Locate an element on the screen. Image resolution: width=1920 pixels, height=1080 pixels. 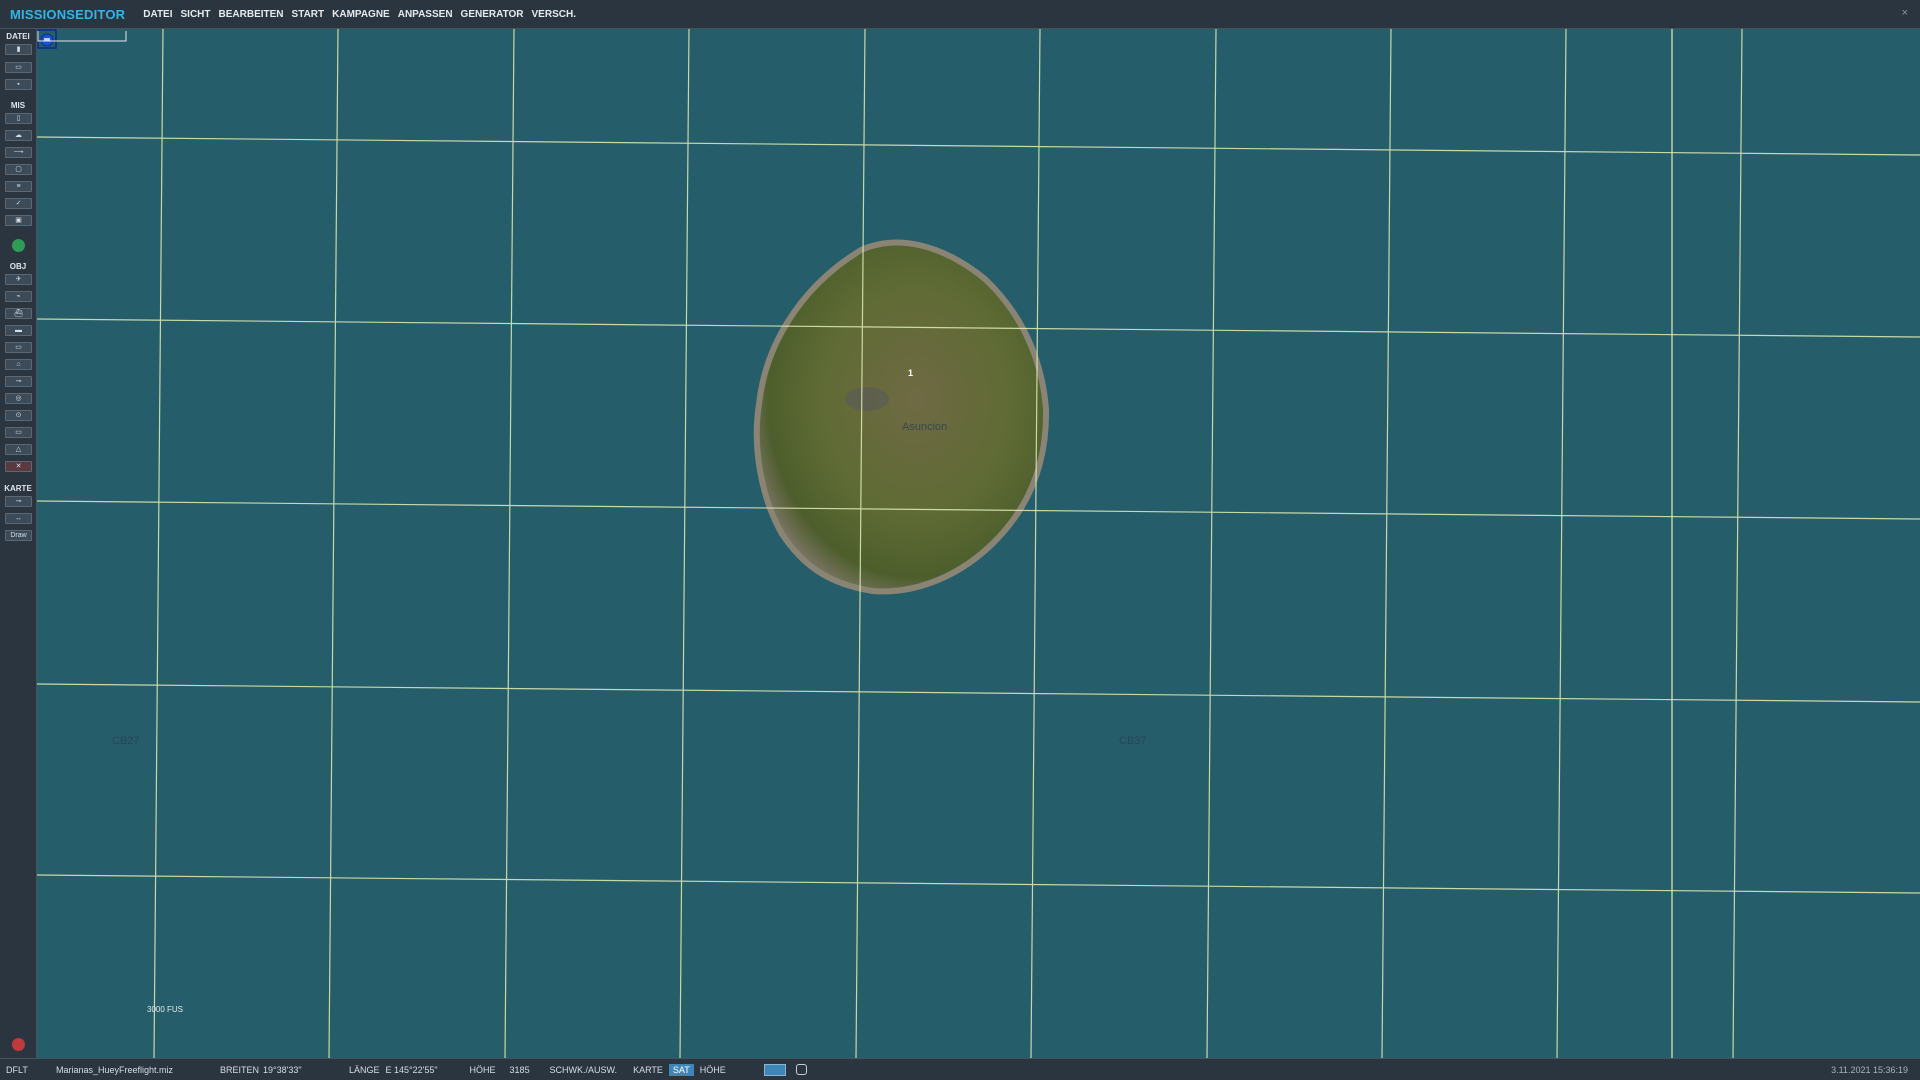
altitude-mode-button: HÖHE is located at coordinates (713, 1070).